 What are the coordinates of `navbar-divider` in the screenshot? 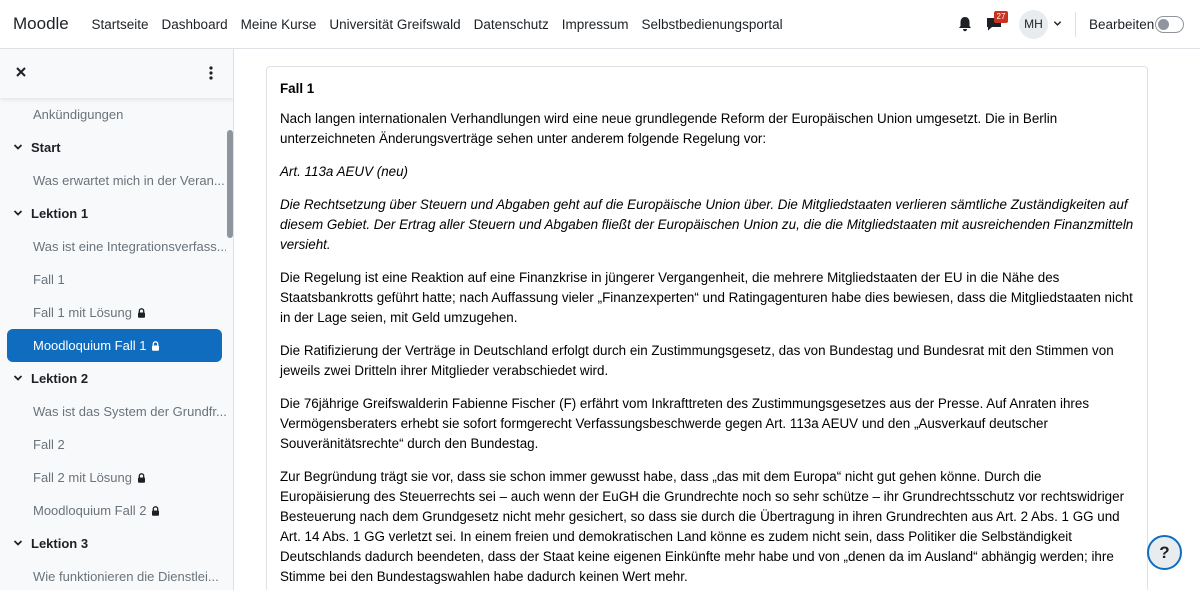 It's located at (1075, 24).